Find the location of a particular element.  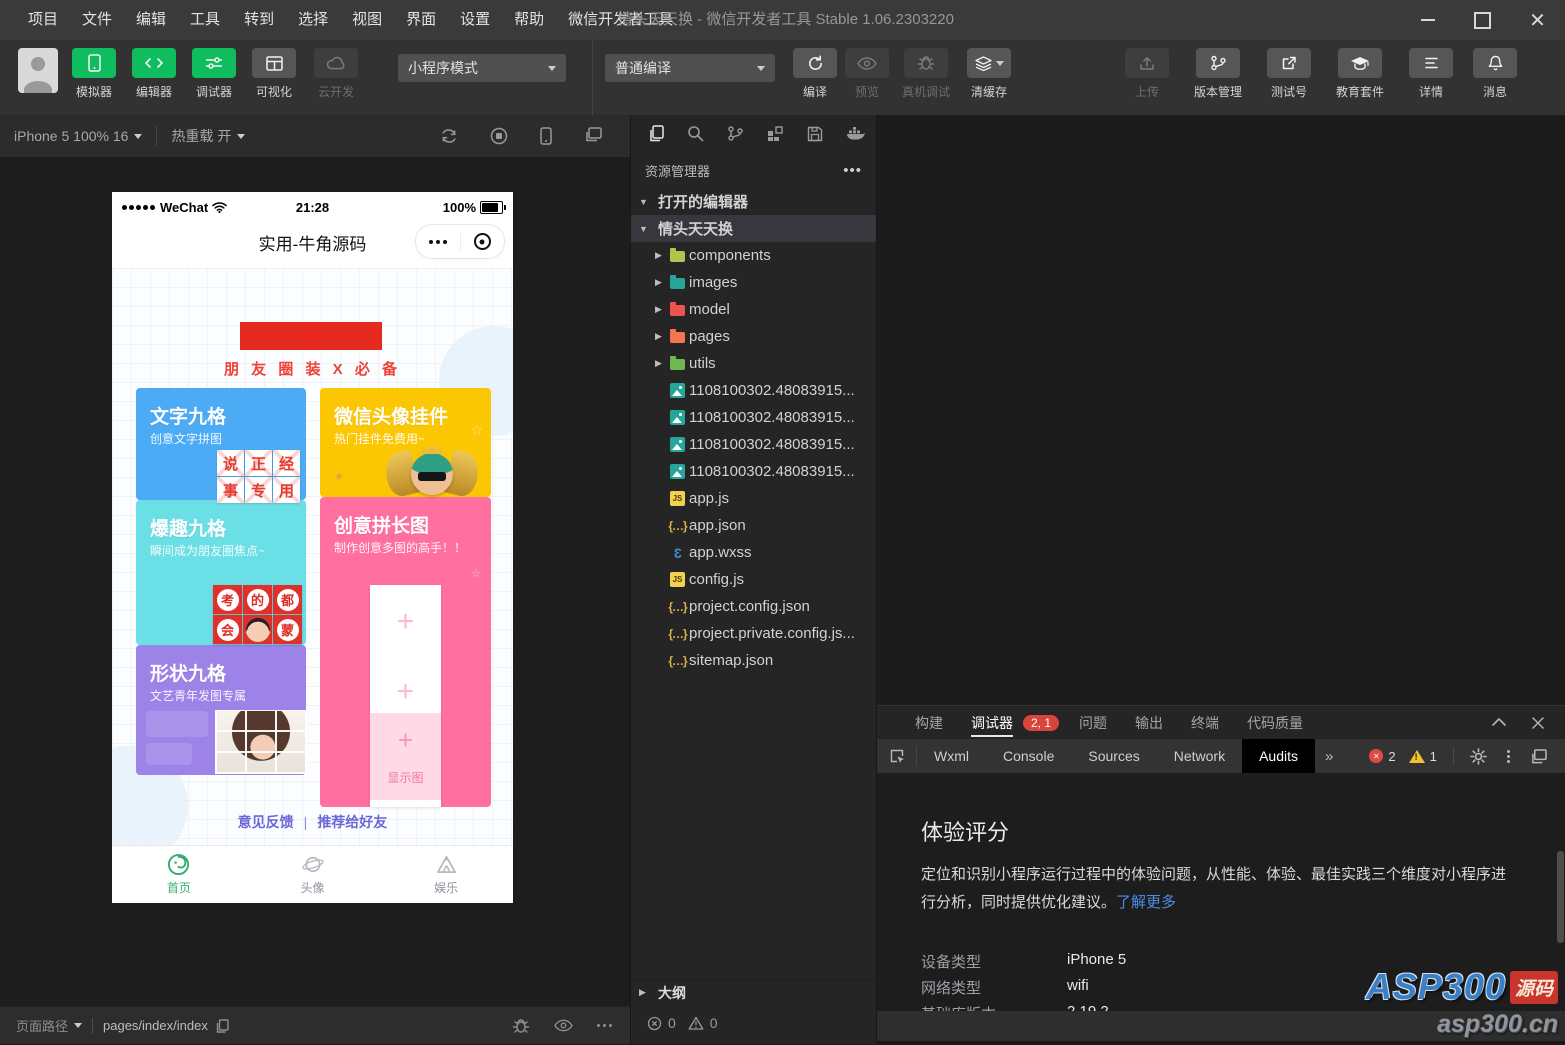

menu-view: 视图 is located at coordinates (367, 20).